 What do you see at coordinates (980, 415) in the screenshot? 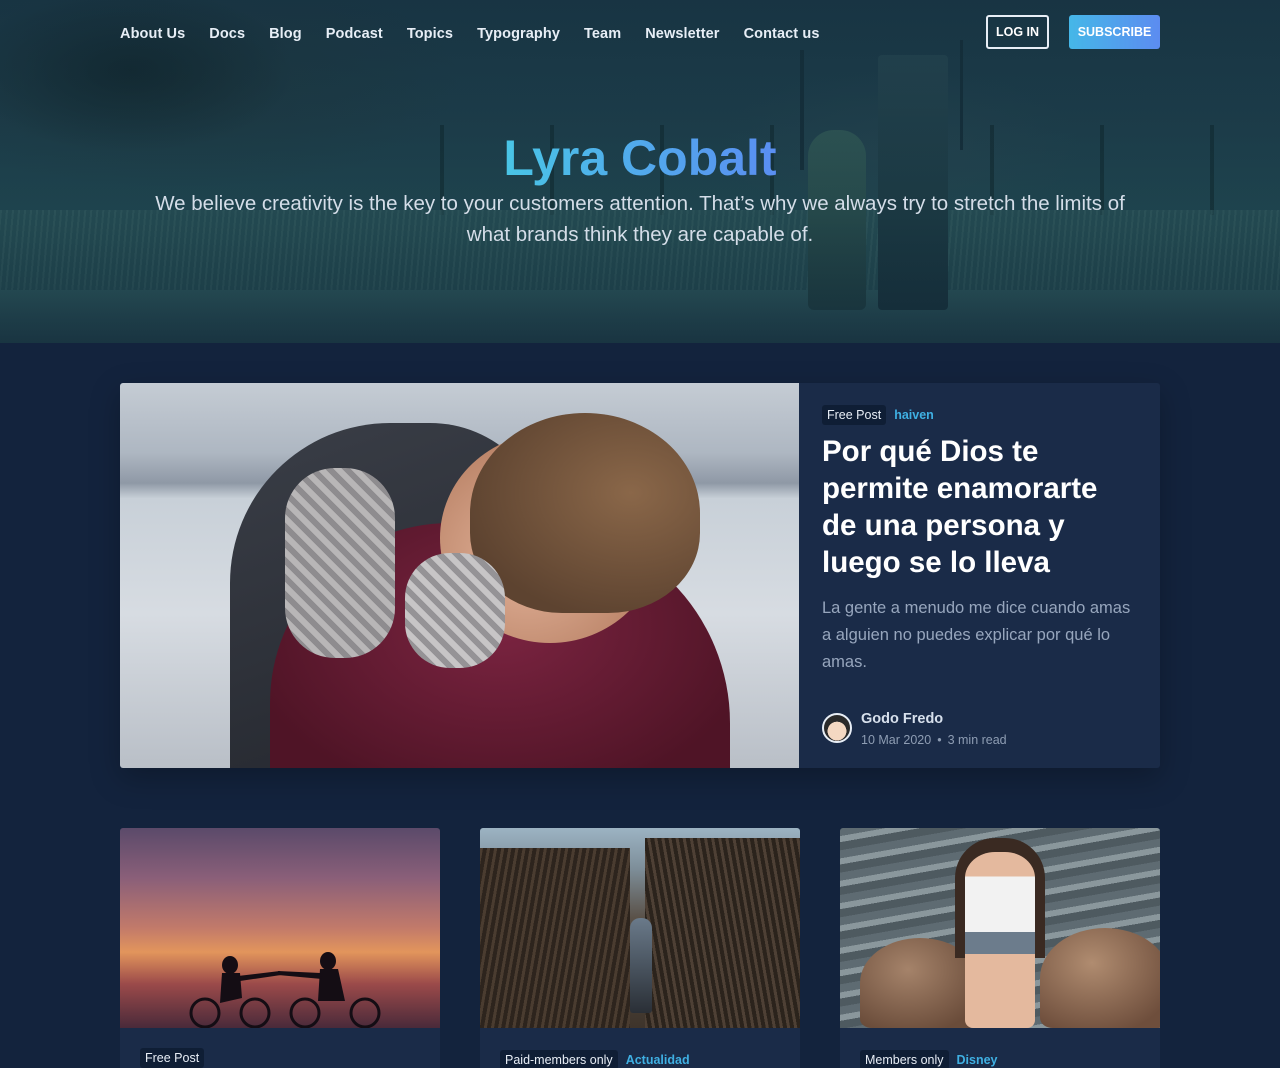
I see `featured-tag-row: Free Post haiven` at bounding box center [980, 415].